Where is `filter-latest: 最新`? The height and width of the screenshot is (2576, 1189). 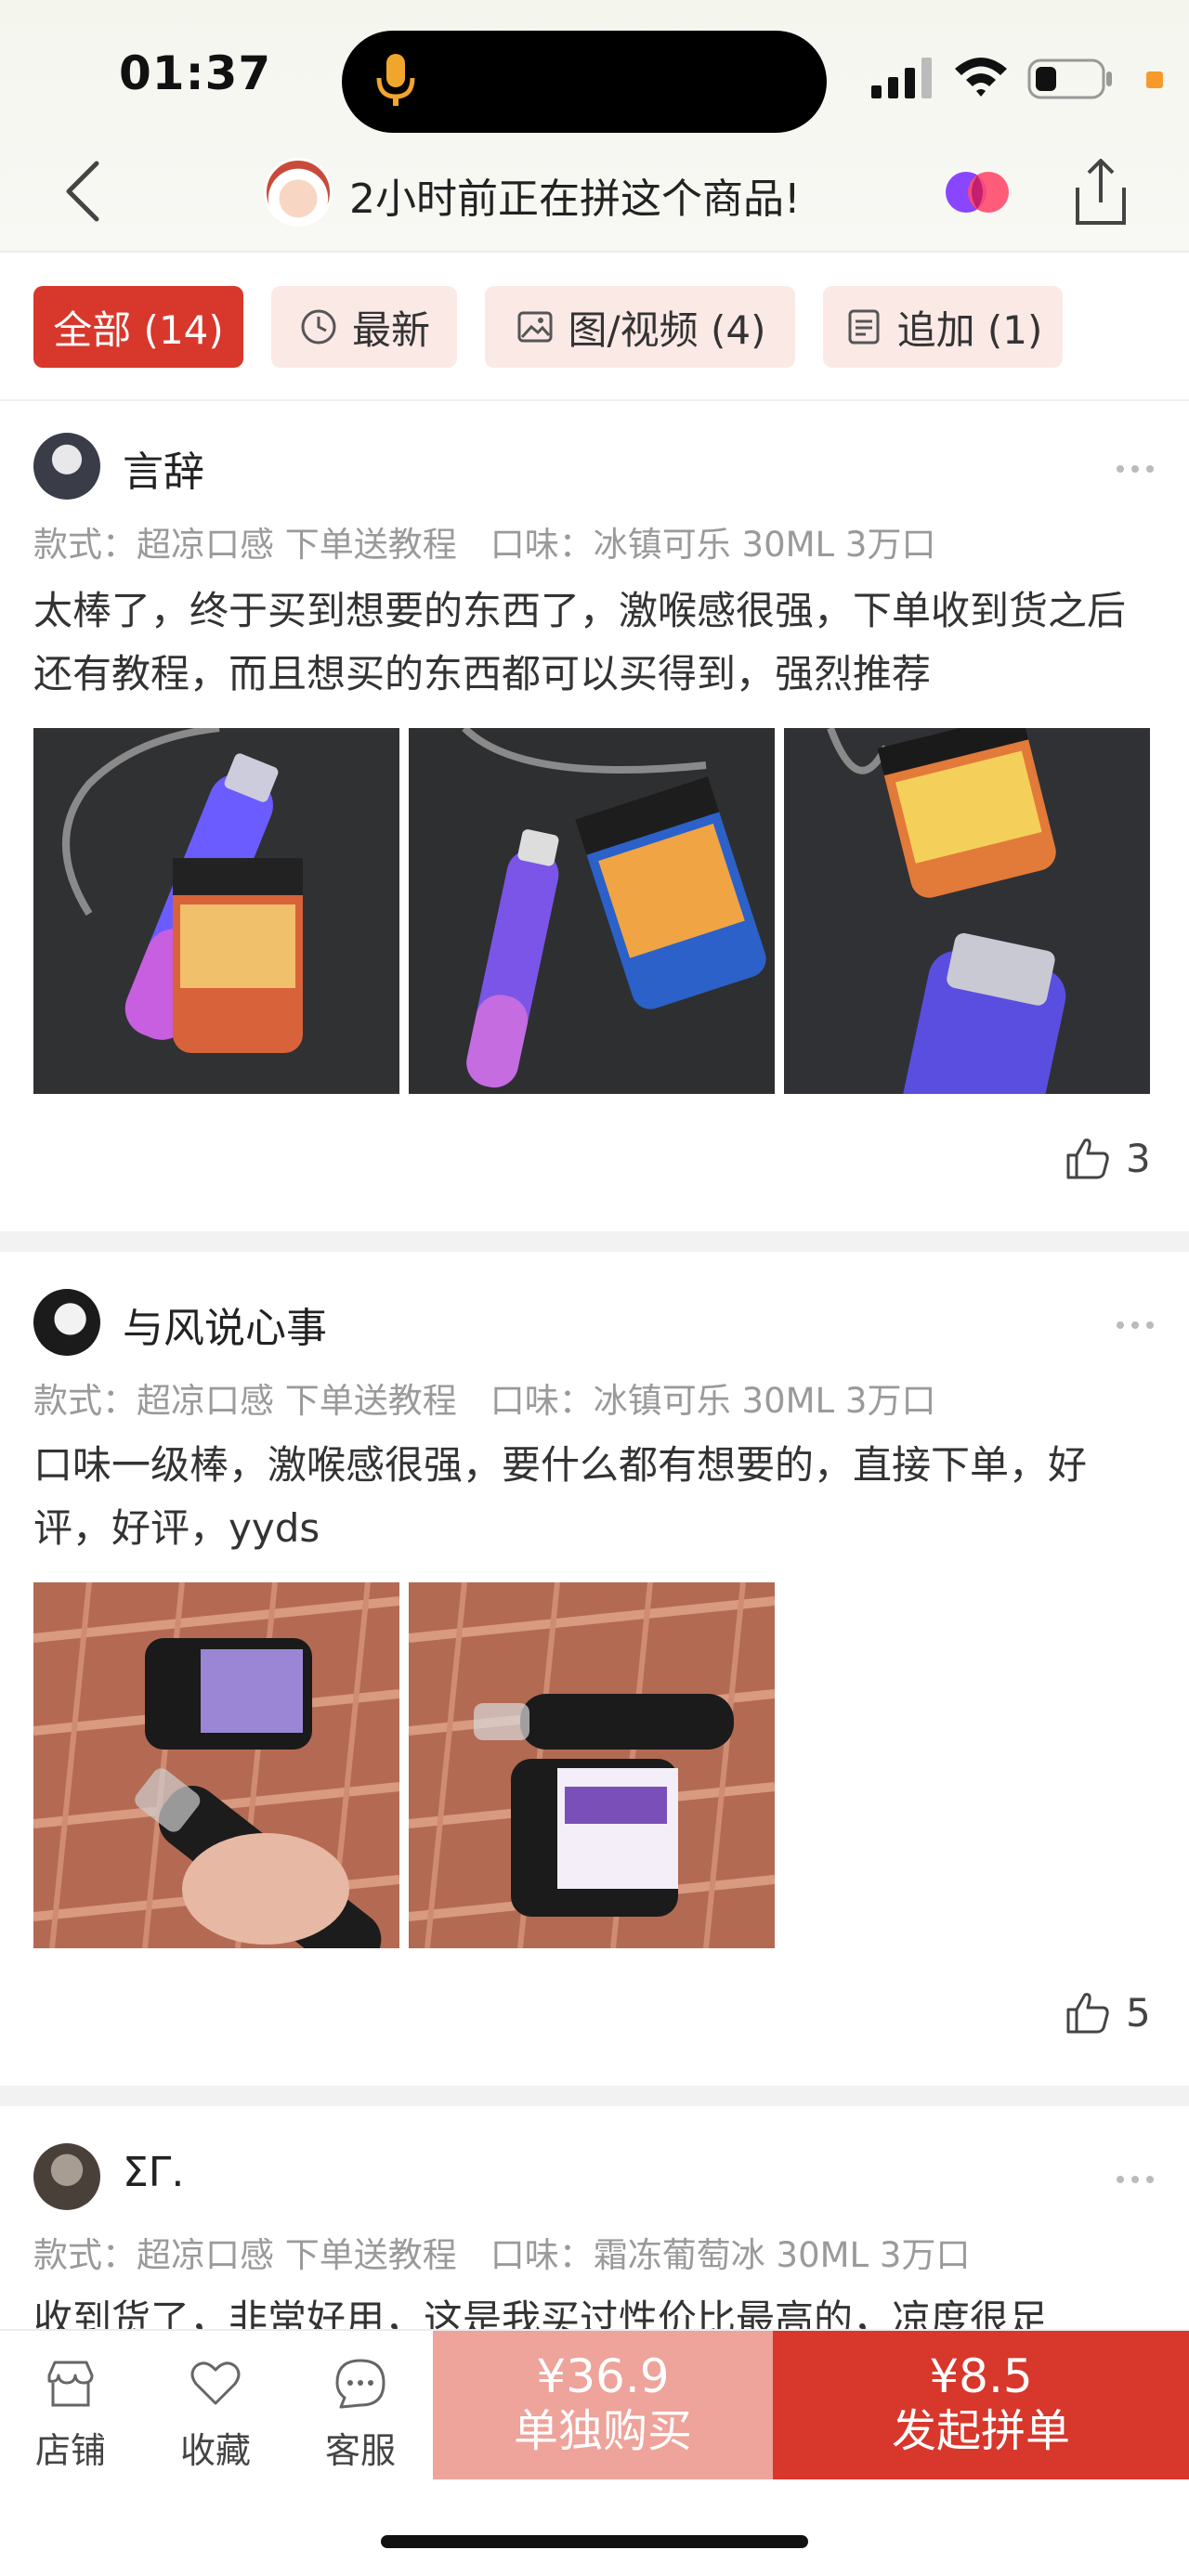
filter-latest: 最新 is located at coordinates (364, 327).